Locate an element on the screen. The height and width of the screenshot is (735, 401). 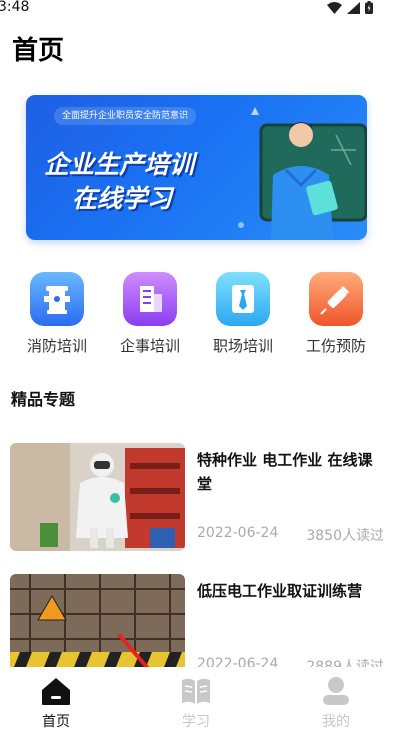
tab-label: 我的 is located at coordinates (336, 722).